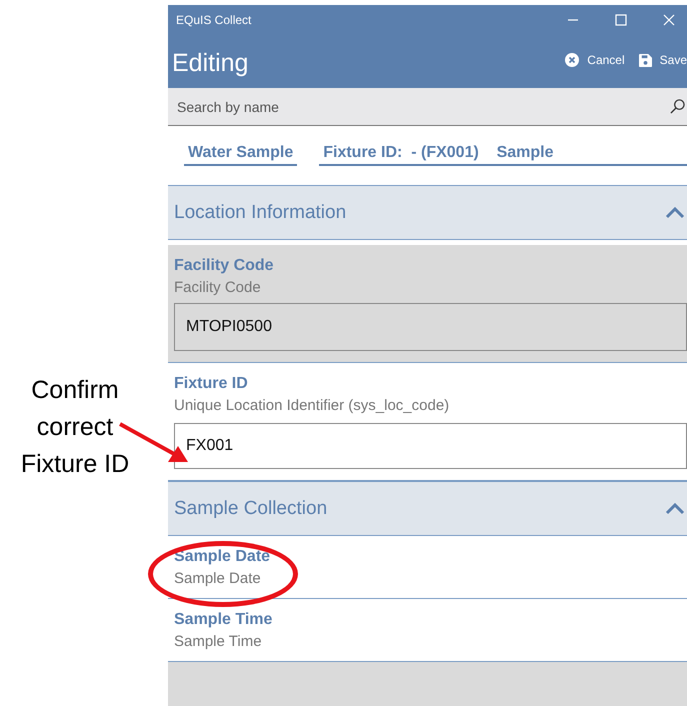 The height and width of the screenshot is (706, 687). What do you see at coordinates (503, 155) in the screenshot?
I see `breadcrumb-link: Fixture ID: - (FX001) Sample` at bounding box center [503, 155].